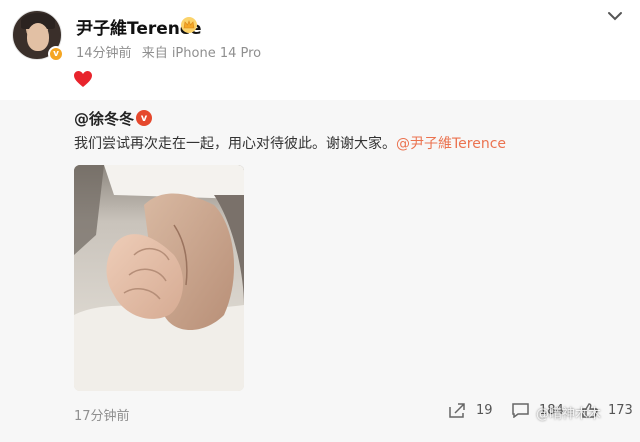  What do you see at coordinates (104, 118) in the screenshot?
I see `repost-username: @徐冬冬` at bounding box center [104, 118].